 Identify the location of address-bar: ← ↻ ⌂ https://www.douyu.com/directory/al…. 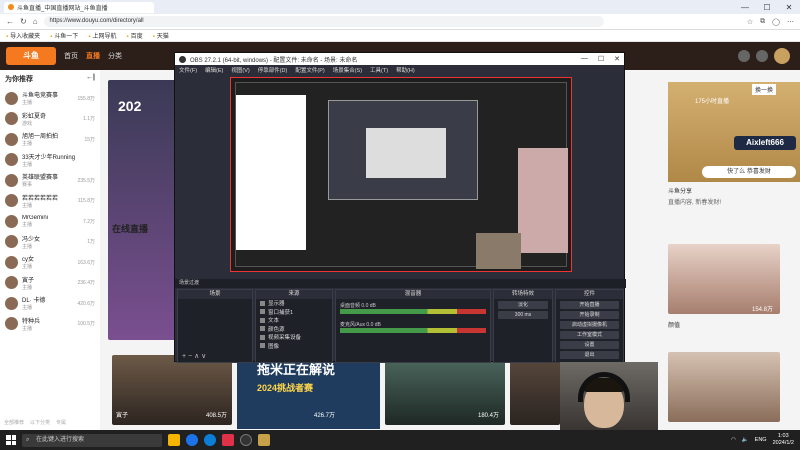
(400, 22).